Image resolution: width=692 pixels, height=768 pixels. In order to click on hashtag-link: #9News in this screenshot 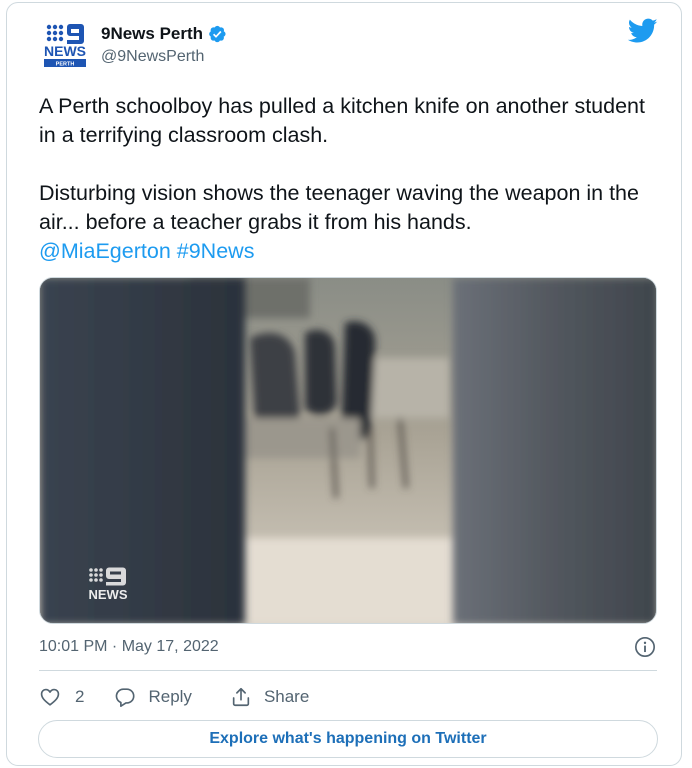, I will do `click(216, 251)`.